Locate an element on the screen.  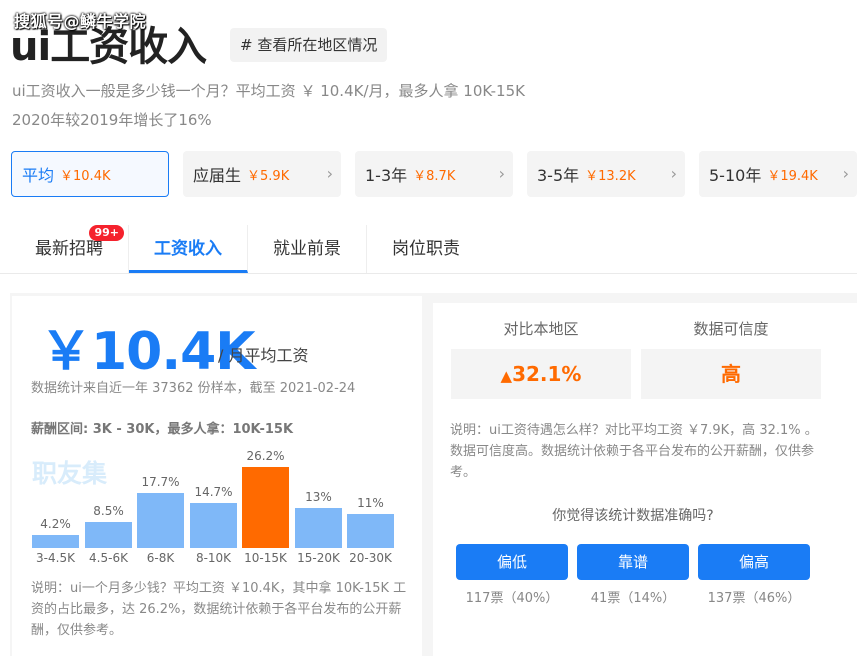
bar-10-15K is located at coordinates (265, 507).